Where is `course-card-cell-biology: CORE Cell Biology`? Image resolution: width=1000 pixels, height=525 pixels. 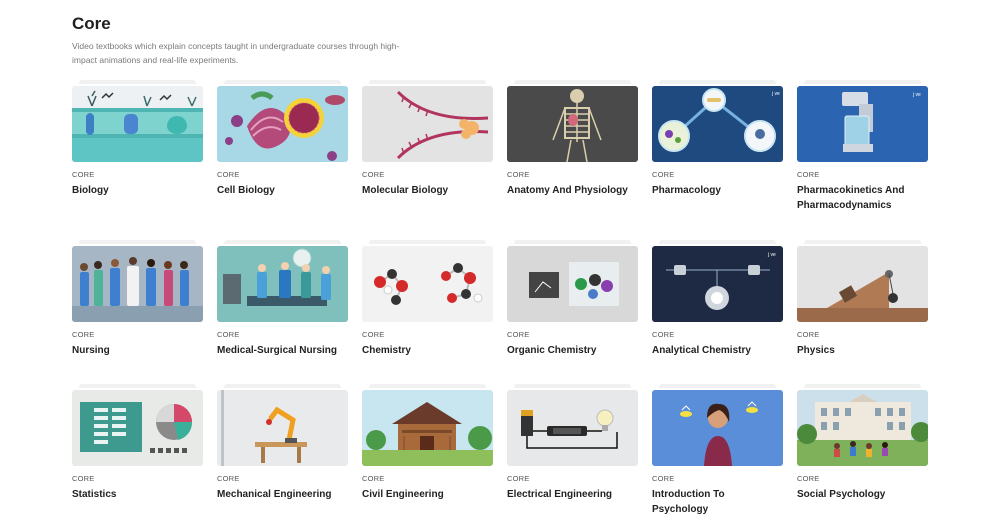 course-card-cell-biology: CORE Cell Biology is located at coordinates (282, 139).